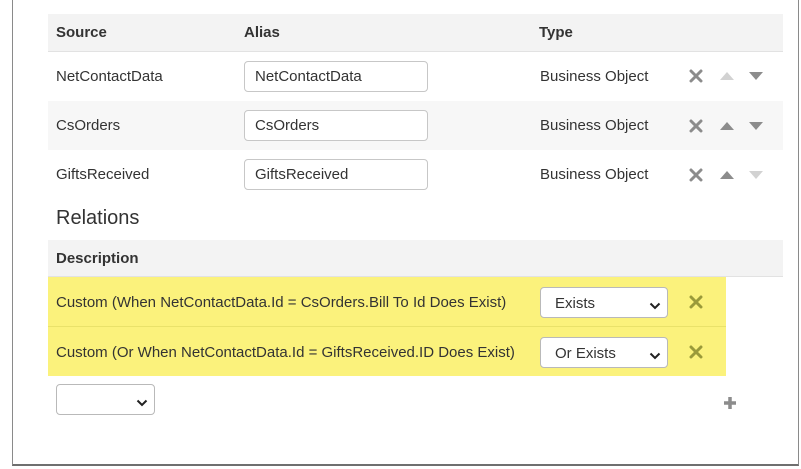  Describe the element at coordinates (88, 125) in the screenshot. I see `source-name: CsOrders` at that location.